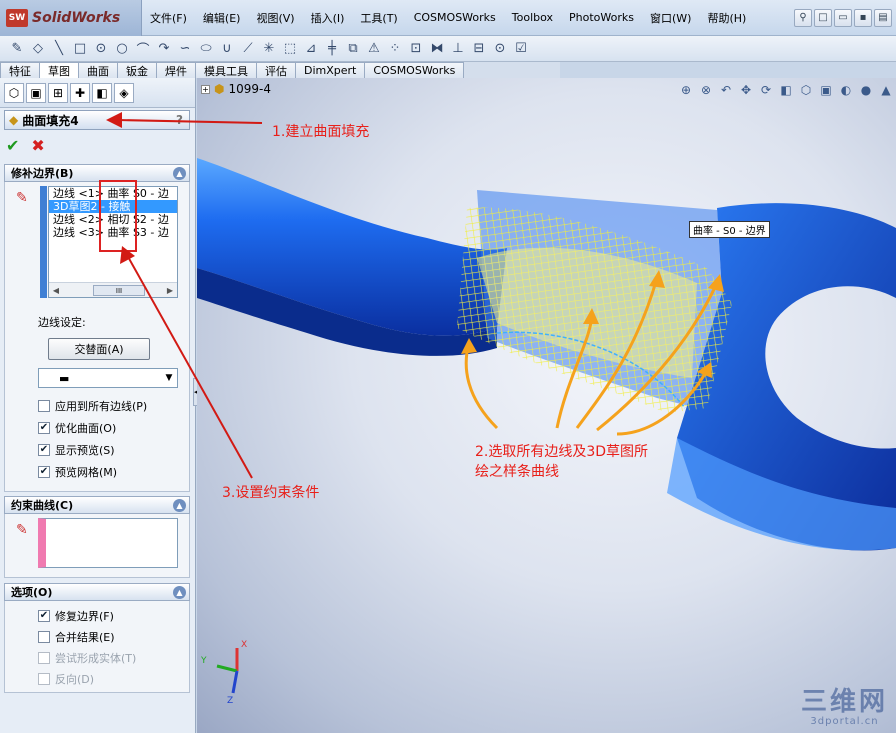 The width and height of the screenshot is (896, 733). Describe the element at coordinates (726, 90) in the screenshot. I see `previous-view-icon: ↶` at that location.